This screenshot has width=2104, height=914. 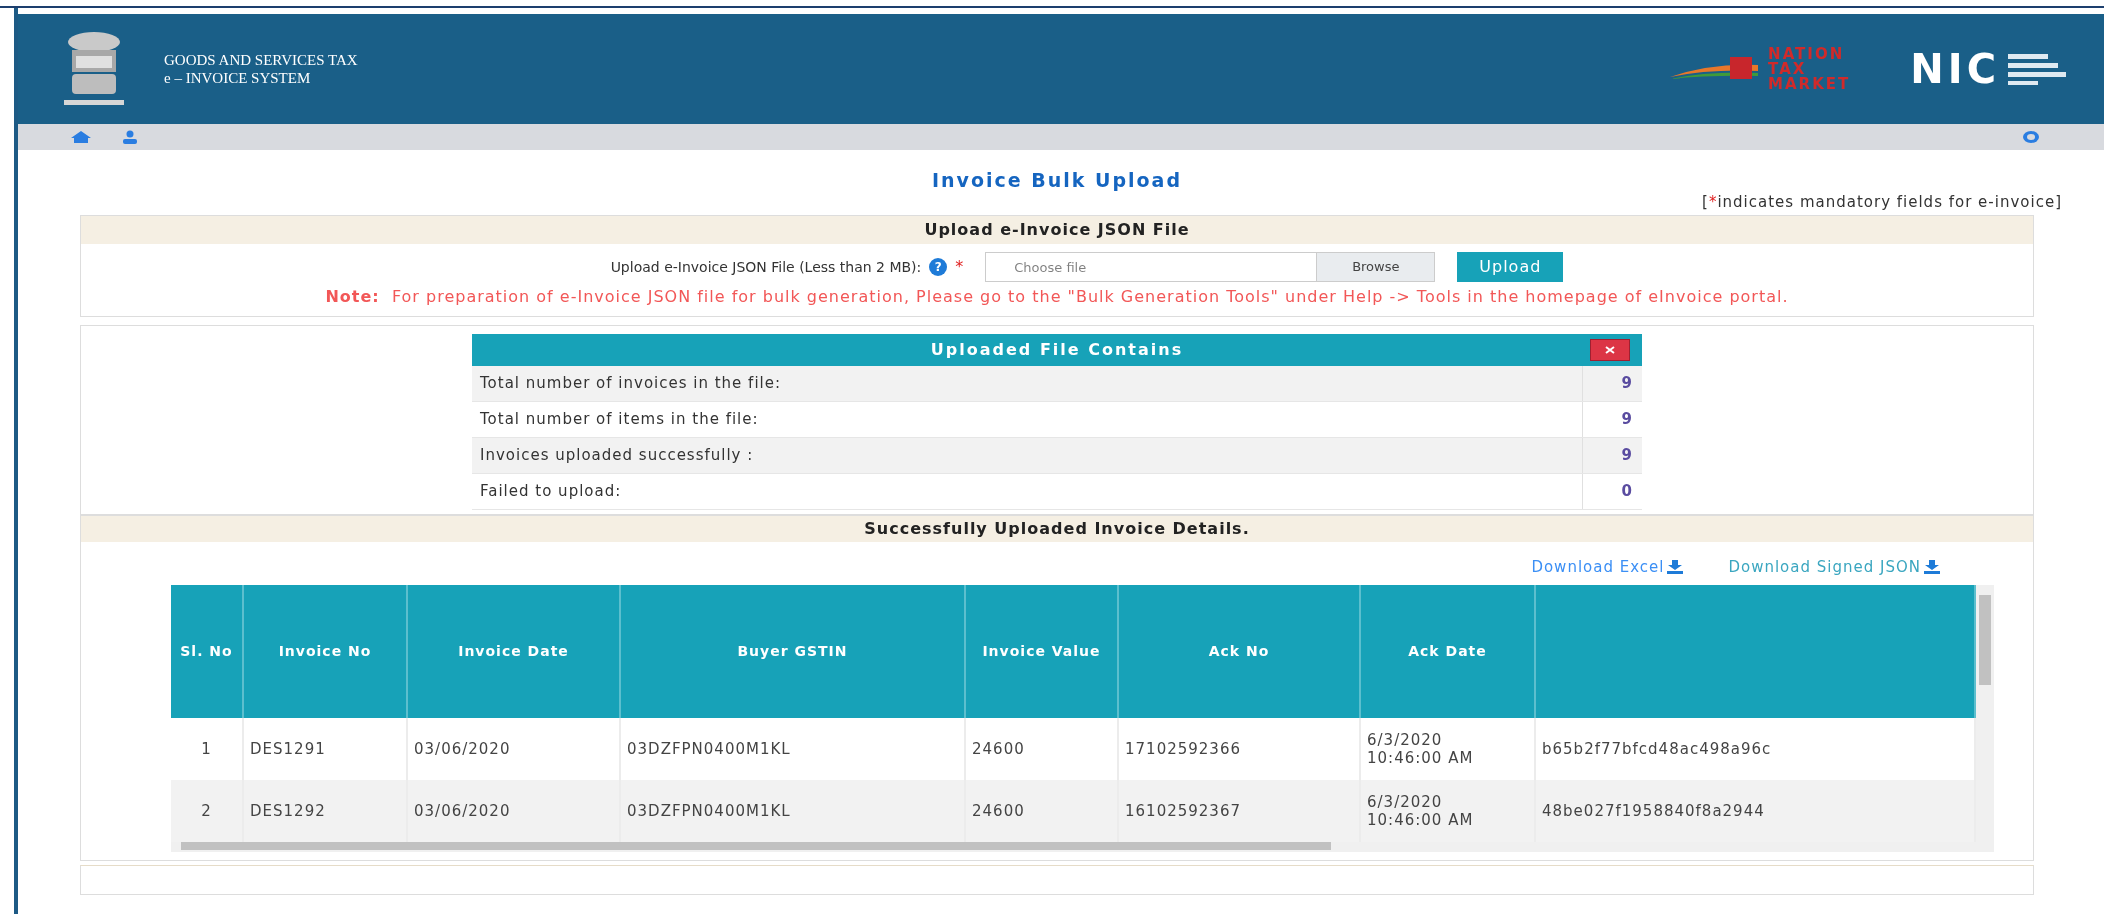 What do you see at coordinates (238, 78) in the screenshot?
I see `header-subtitle: e – INVOICE SYSTEM` at bounding box center [238, 78].